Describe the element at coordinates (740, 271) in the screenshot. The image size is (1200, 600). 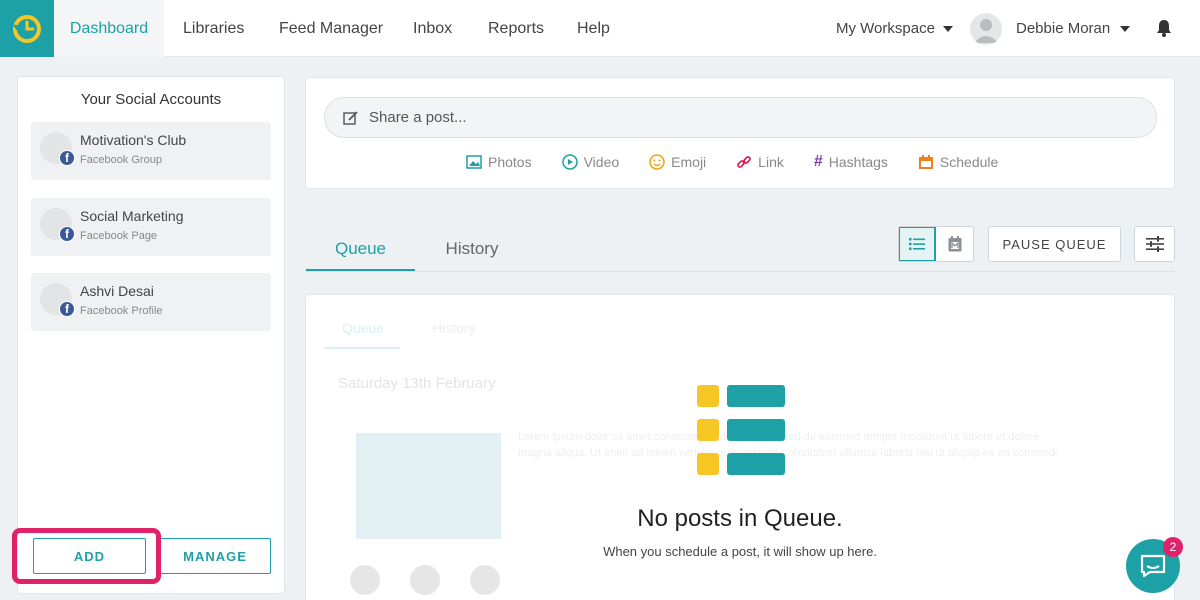
I see `tabs-divider` at that location.